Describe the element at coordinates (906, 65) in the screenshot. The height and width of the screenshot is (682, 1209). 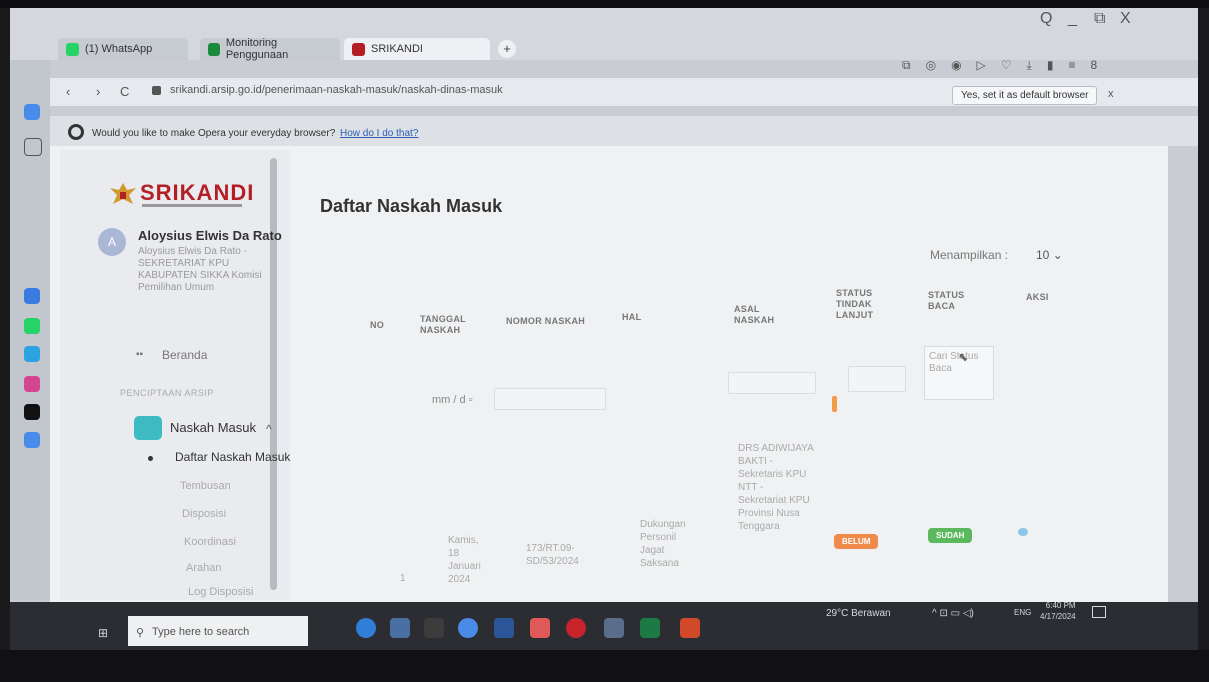
I see `snapshot-icon: ⧉` at that location.